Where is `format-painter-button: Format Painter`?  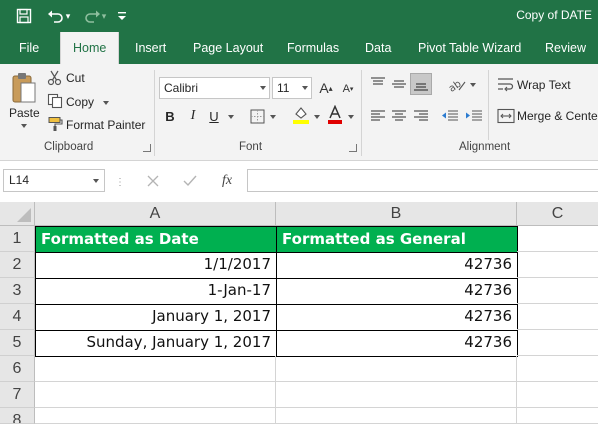
format-painter-button: Format Painter is located at coordinates (105, 125).